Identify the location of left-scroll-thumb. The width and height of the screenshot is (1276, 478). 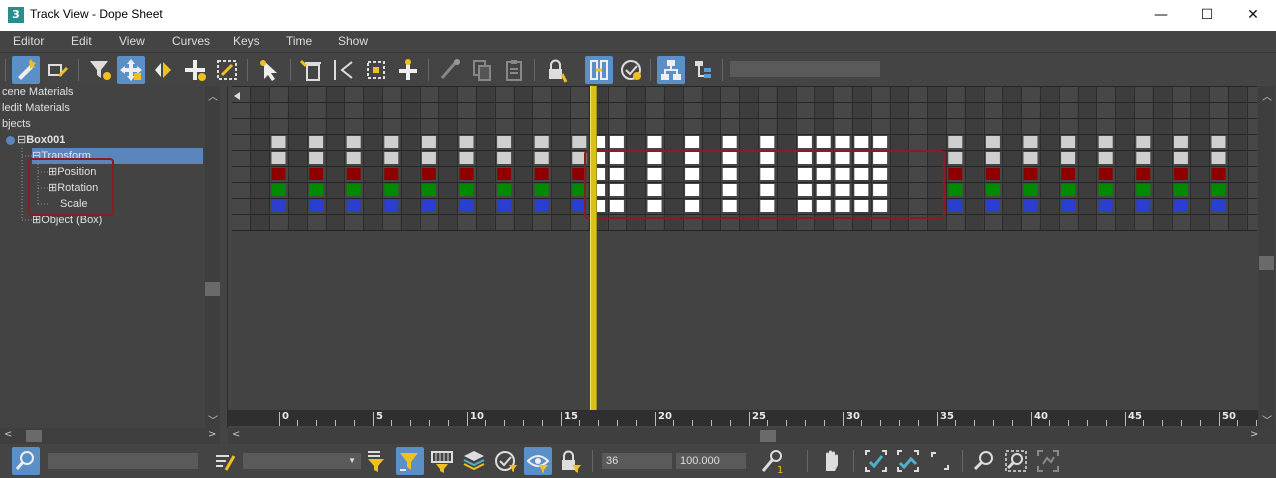
(212, 289).